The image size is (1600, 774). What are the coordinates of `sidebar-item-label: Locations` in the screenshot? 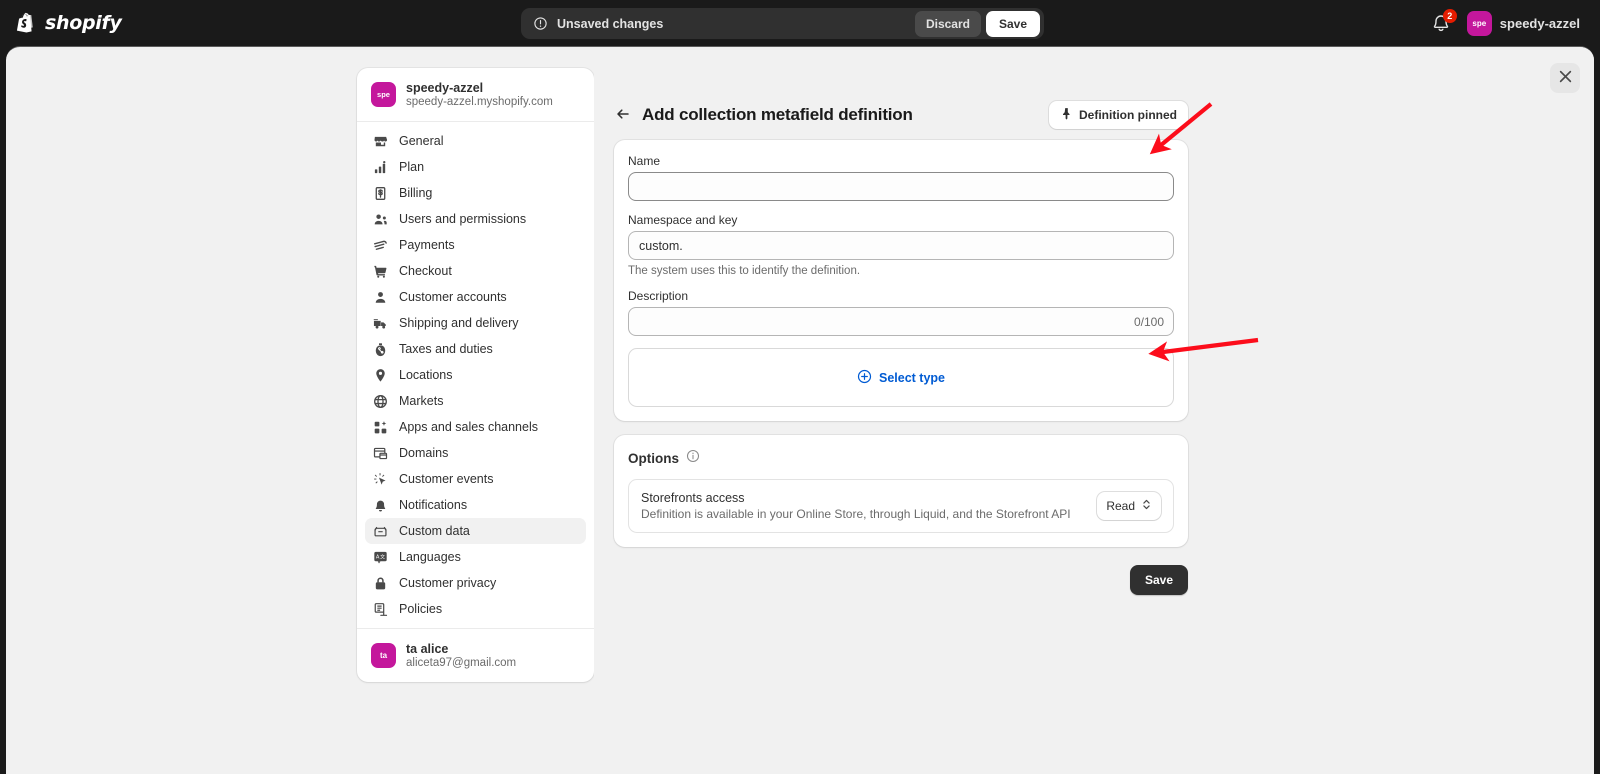 It's located at (426, 375).